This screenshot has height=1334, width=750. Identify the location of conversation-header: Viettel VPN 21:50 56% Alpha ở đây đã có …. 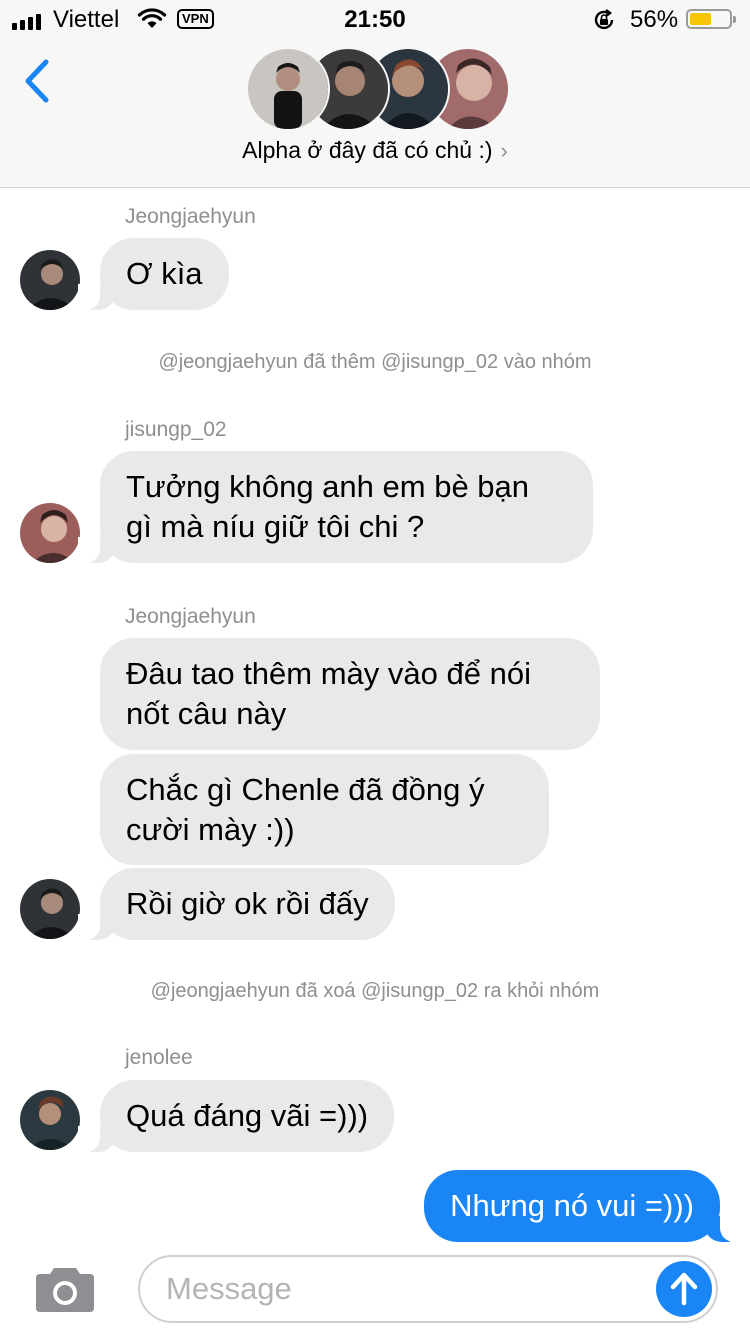
(375, 94).